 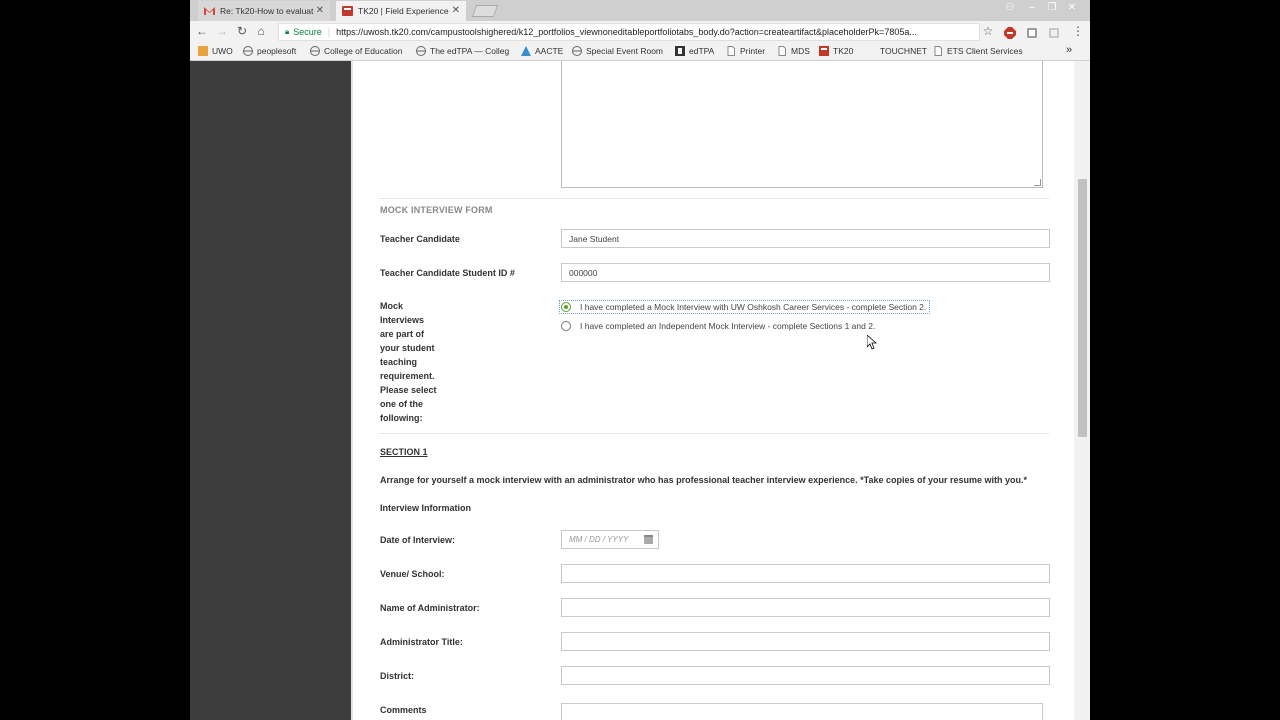 What do you see at coordinates (447, 273) in the screenshot?
I see `student-id-label: Teacher Candidate Student ID #` at bounding box center [447, 273].